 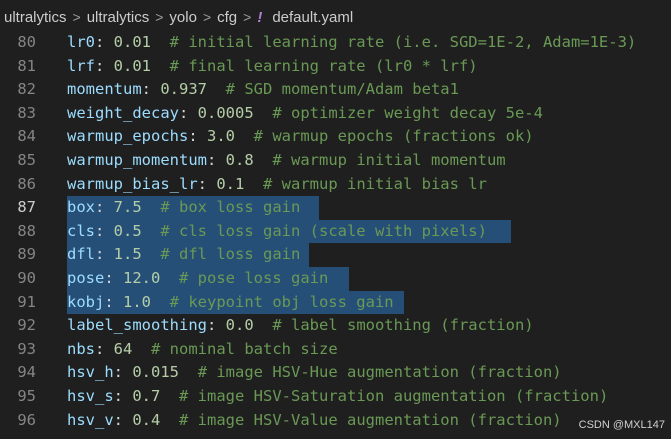 I want to click on yaml-value: 1.5, so click(x=127, y=254).